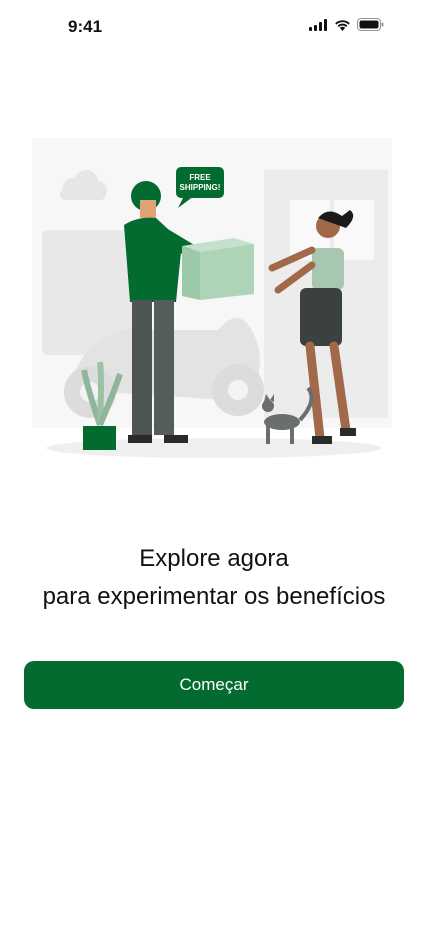 The image size is (428, 926). I want to click on speech-bubble-line1: FREE, so click(200, 177).